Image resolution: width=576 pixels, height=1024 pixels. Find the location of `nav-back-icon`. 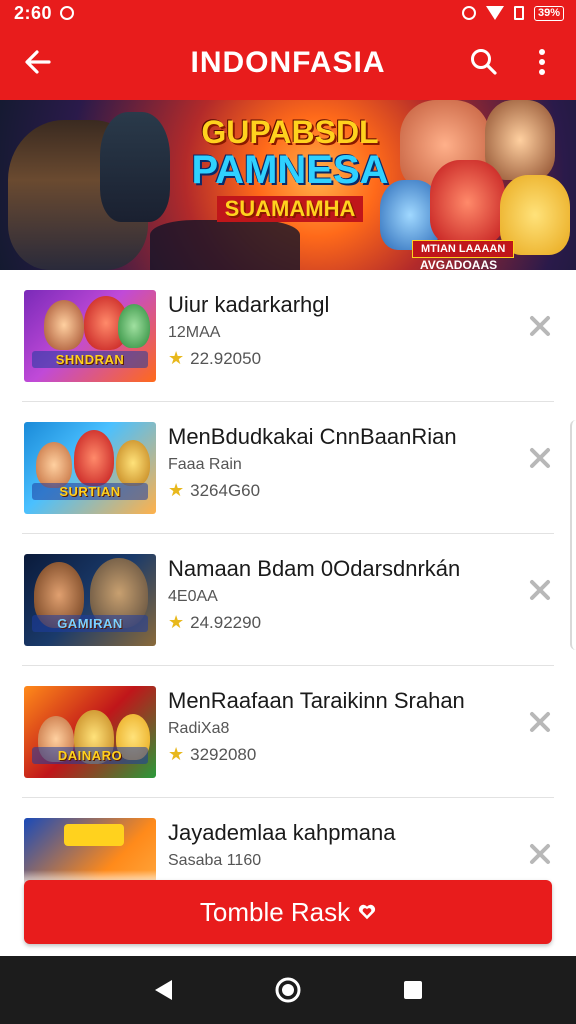

nav-back-icon is located at coordinates (163, 990).